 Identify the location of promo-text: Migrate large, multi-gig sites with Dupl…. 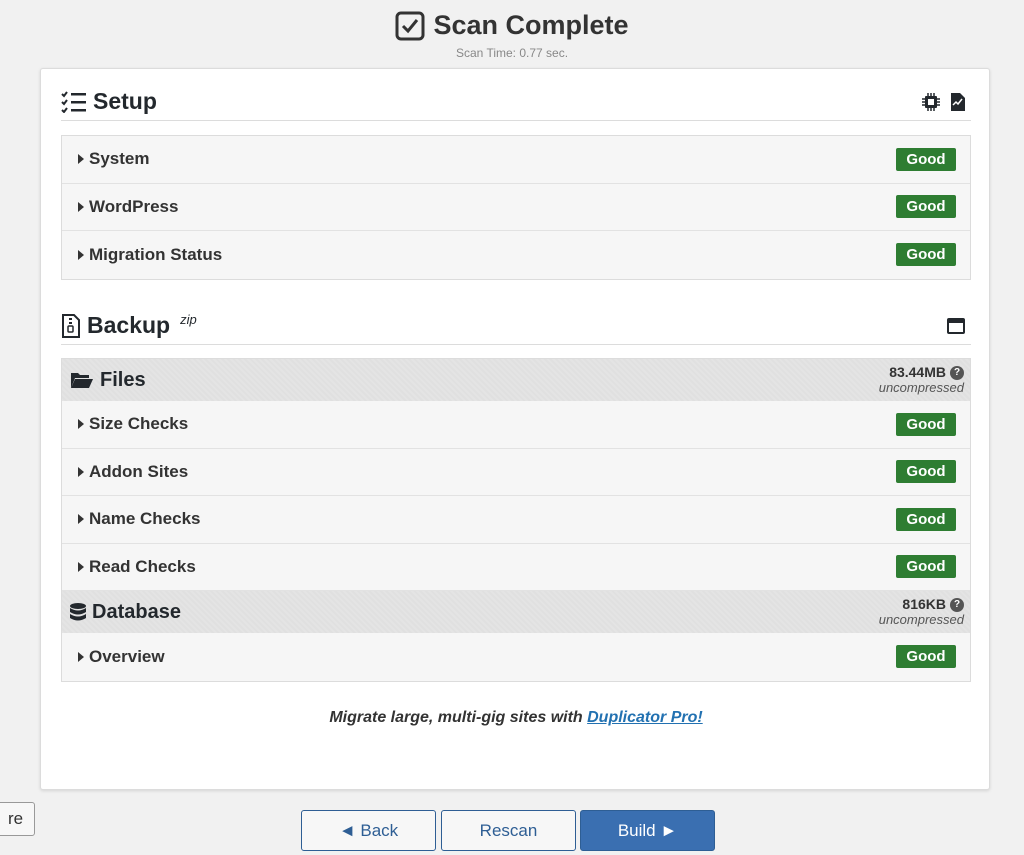
(516, 718).